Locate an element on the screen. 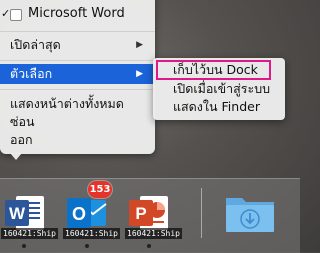 Image resolution: width=320 pixels, height=253 pixels. submenu-item-open-at-login: เปิดเมื่อเข้าสู่ระบบ is located at coordinates (219, 89).